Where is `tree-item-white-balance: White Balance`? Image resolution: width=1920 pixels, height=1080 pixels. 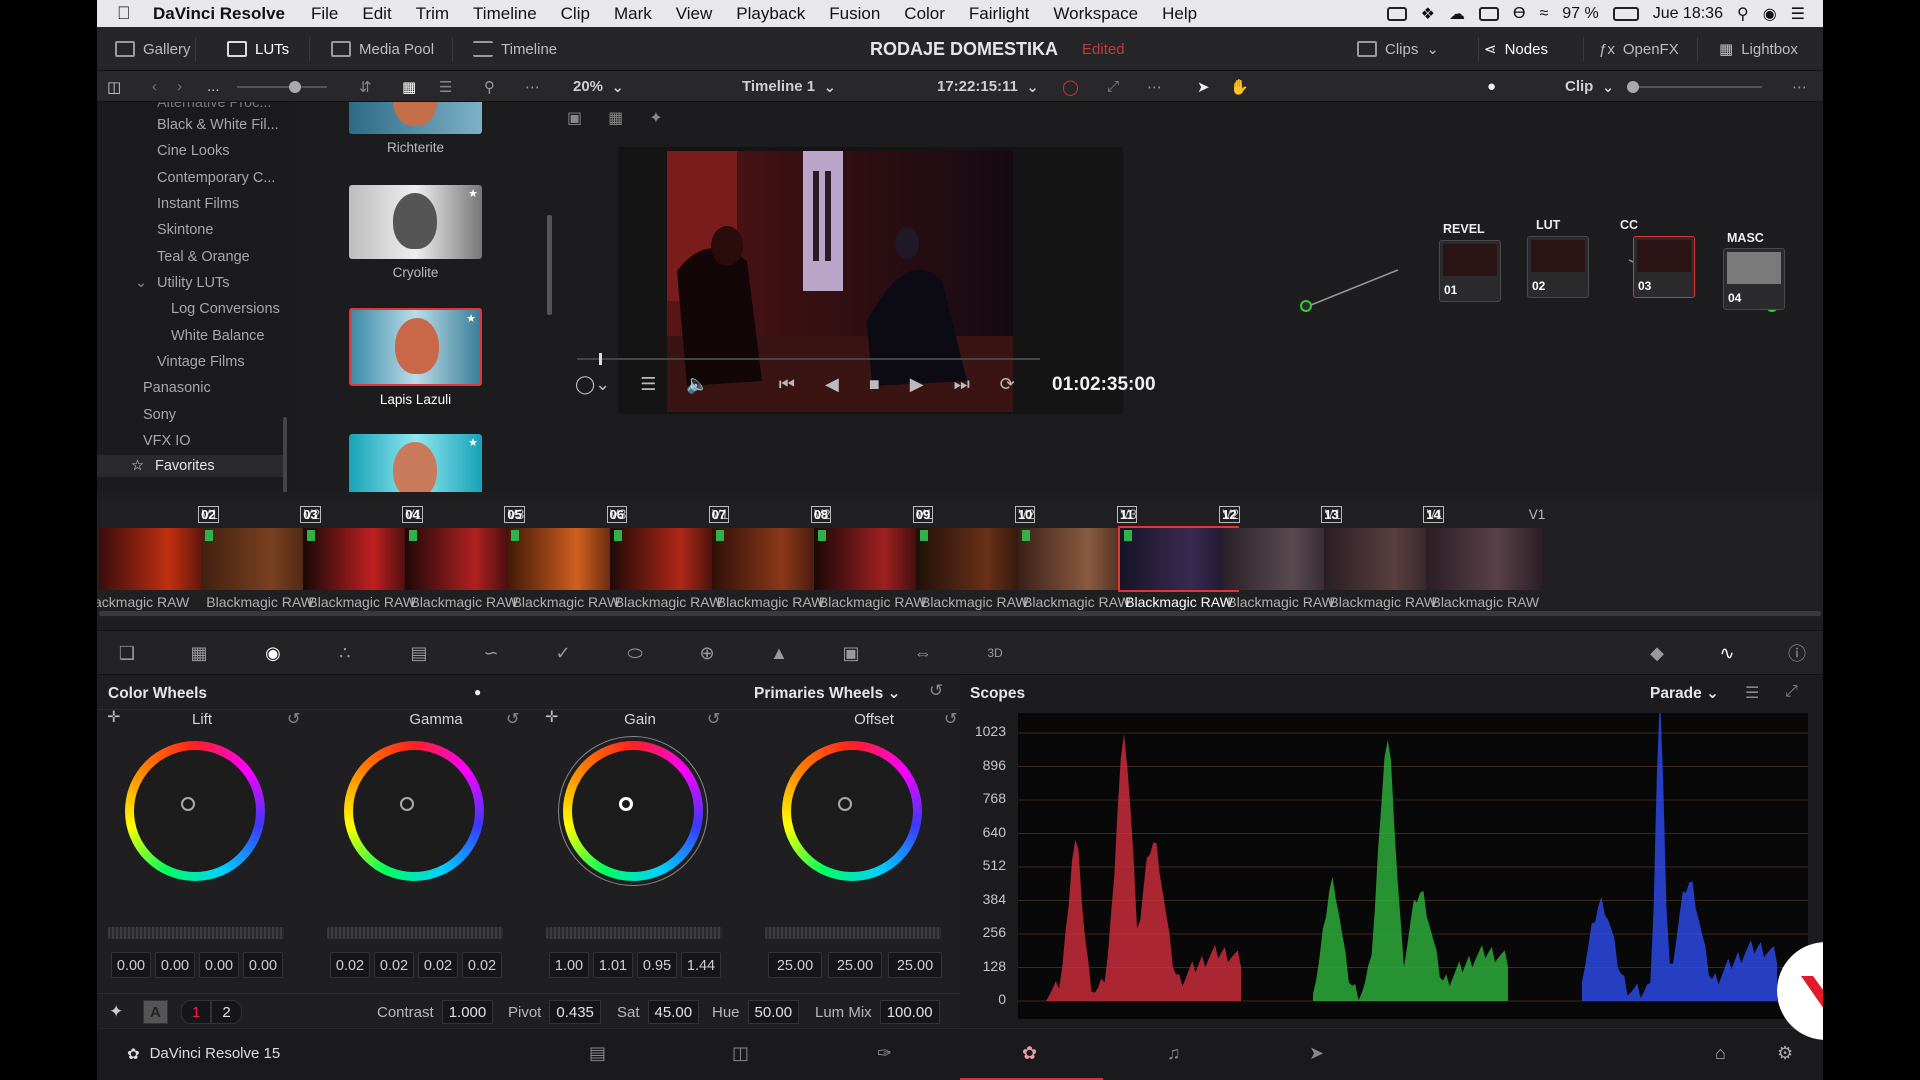
tree-item-white-balance: White Balance is located at coordinates (218, 336).